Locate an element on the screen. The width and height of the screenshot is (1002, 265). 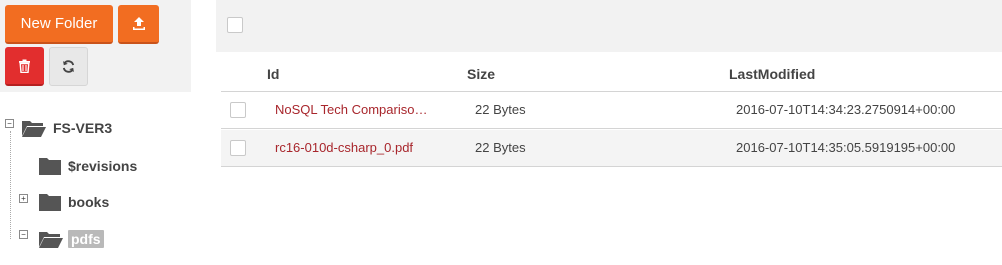
file-toolbar: New Folder is located at coordinates (95, 46).